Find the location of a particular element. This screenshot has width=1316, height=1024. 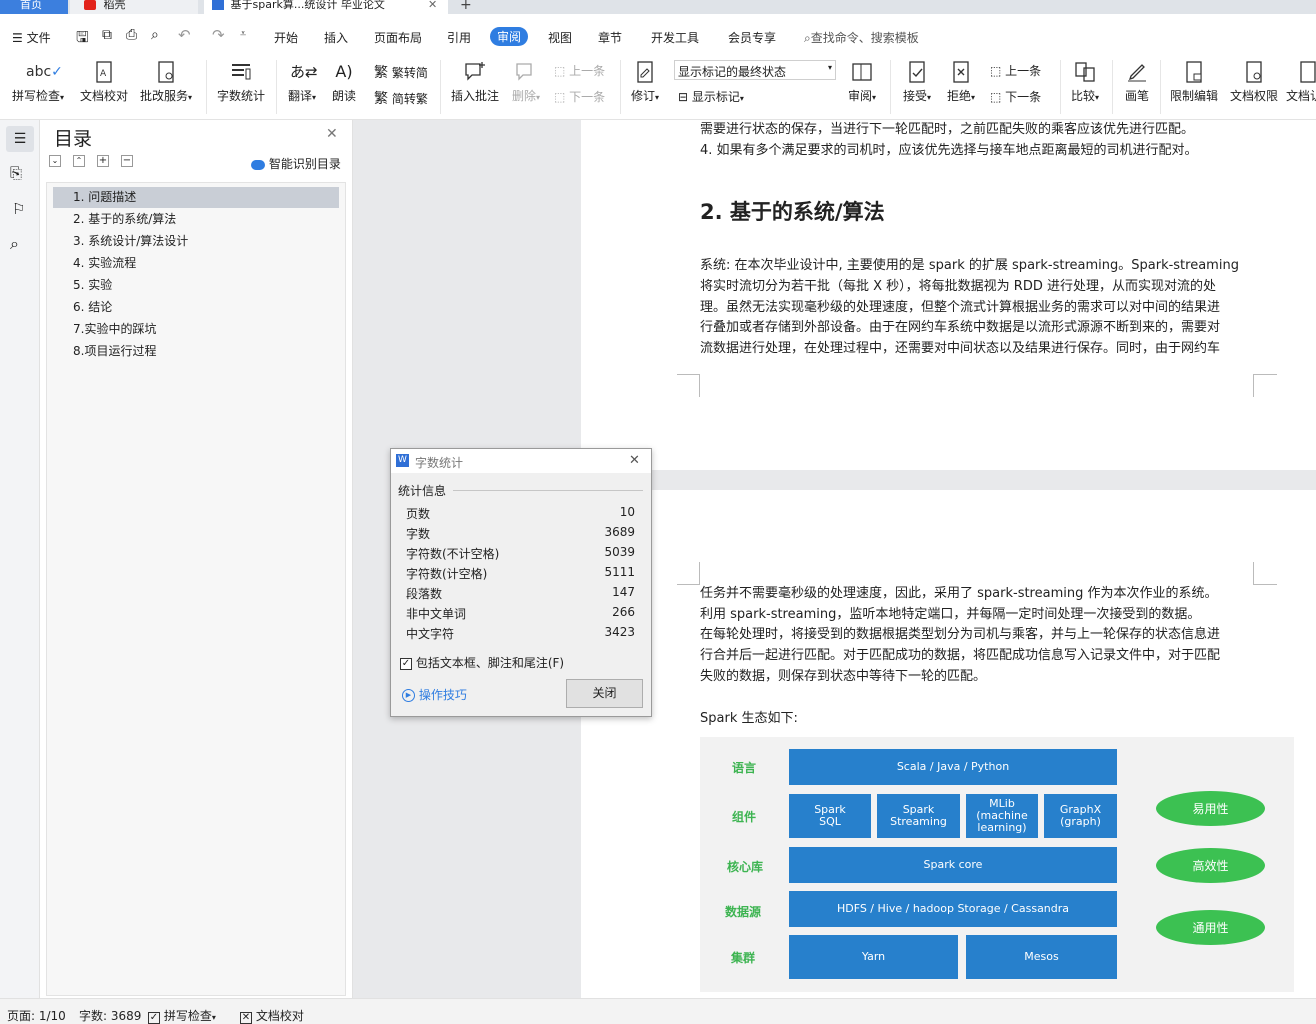

toc-item: 1. 问题描述 is located at coordinates (196, 197).